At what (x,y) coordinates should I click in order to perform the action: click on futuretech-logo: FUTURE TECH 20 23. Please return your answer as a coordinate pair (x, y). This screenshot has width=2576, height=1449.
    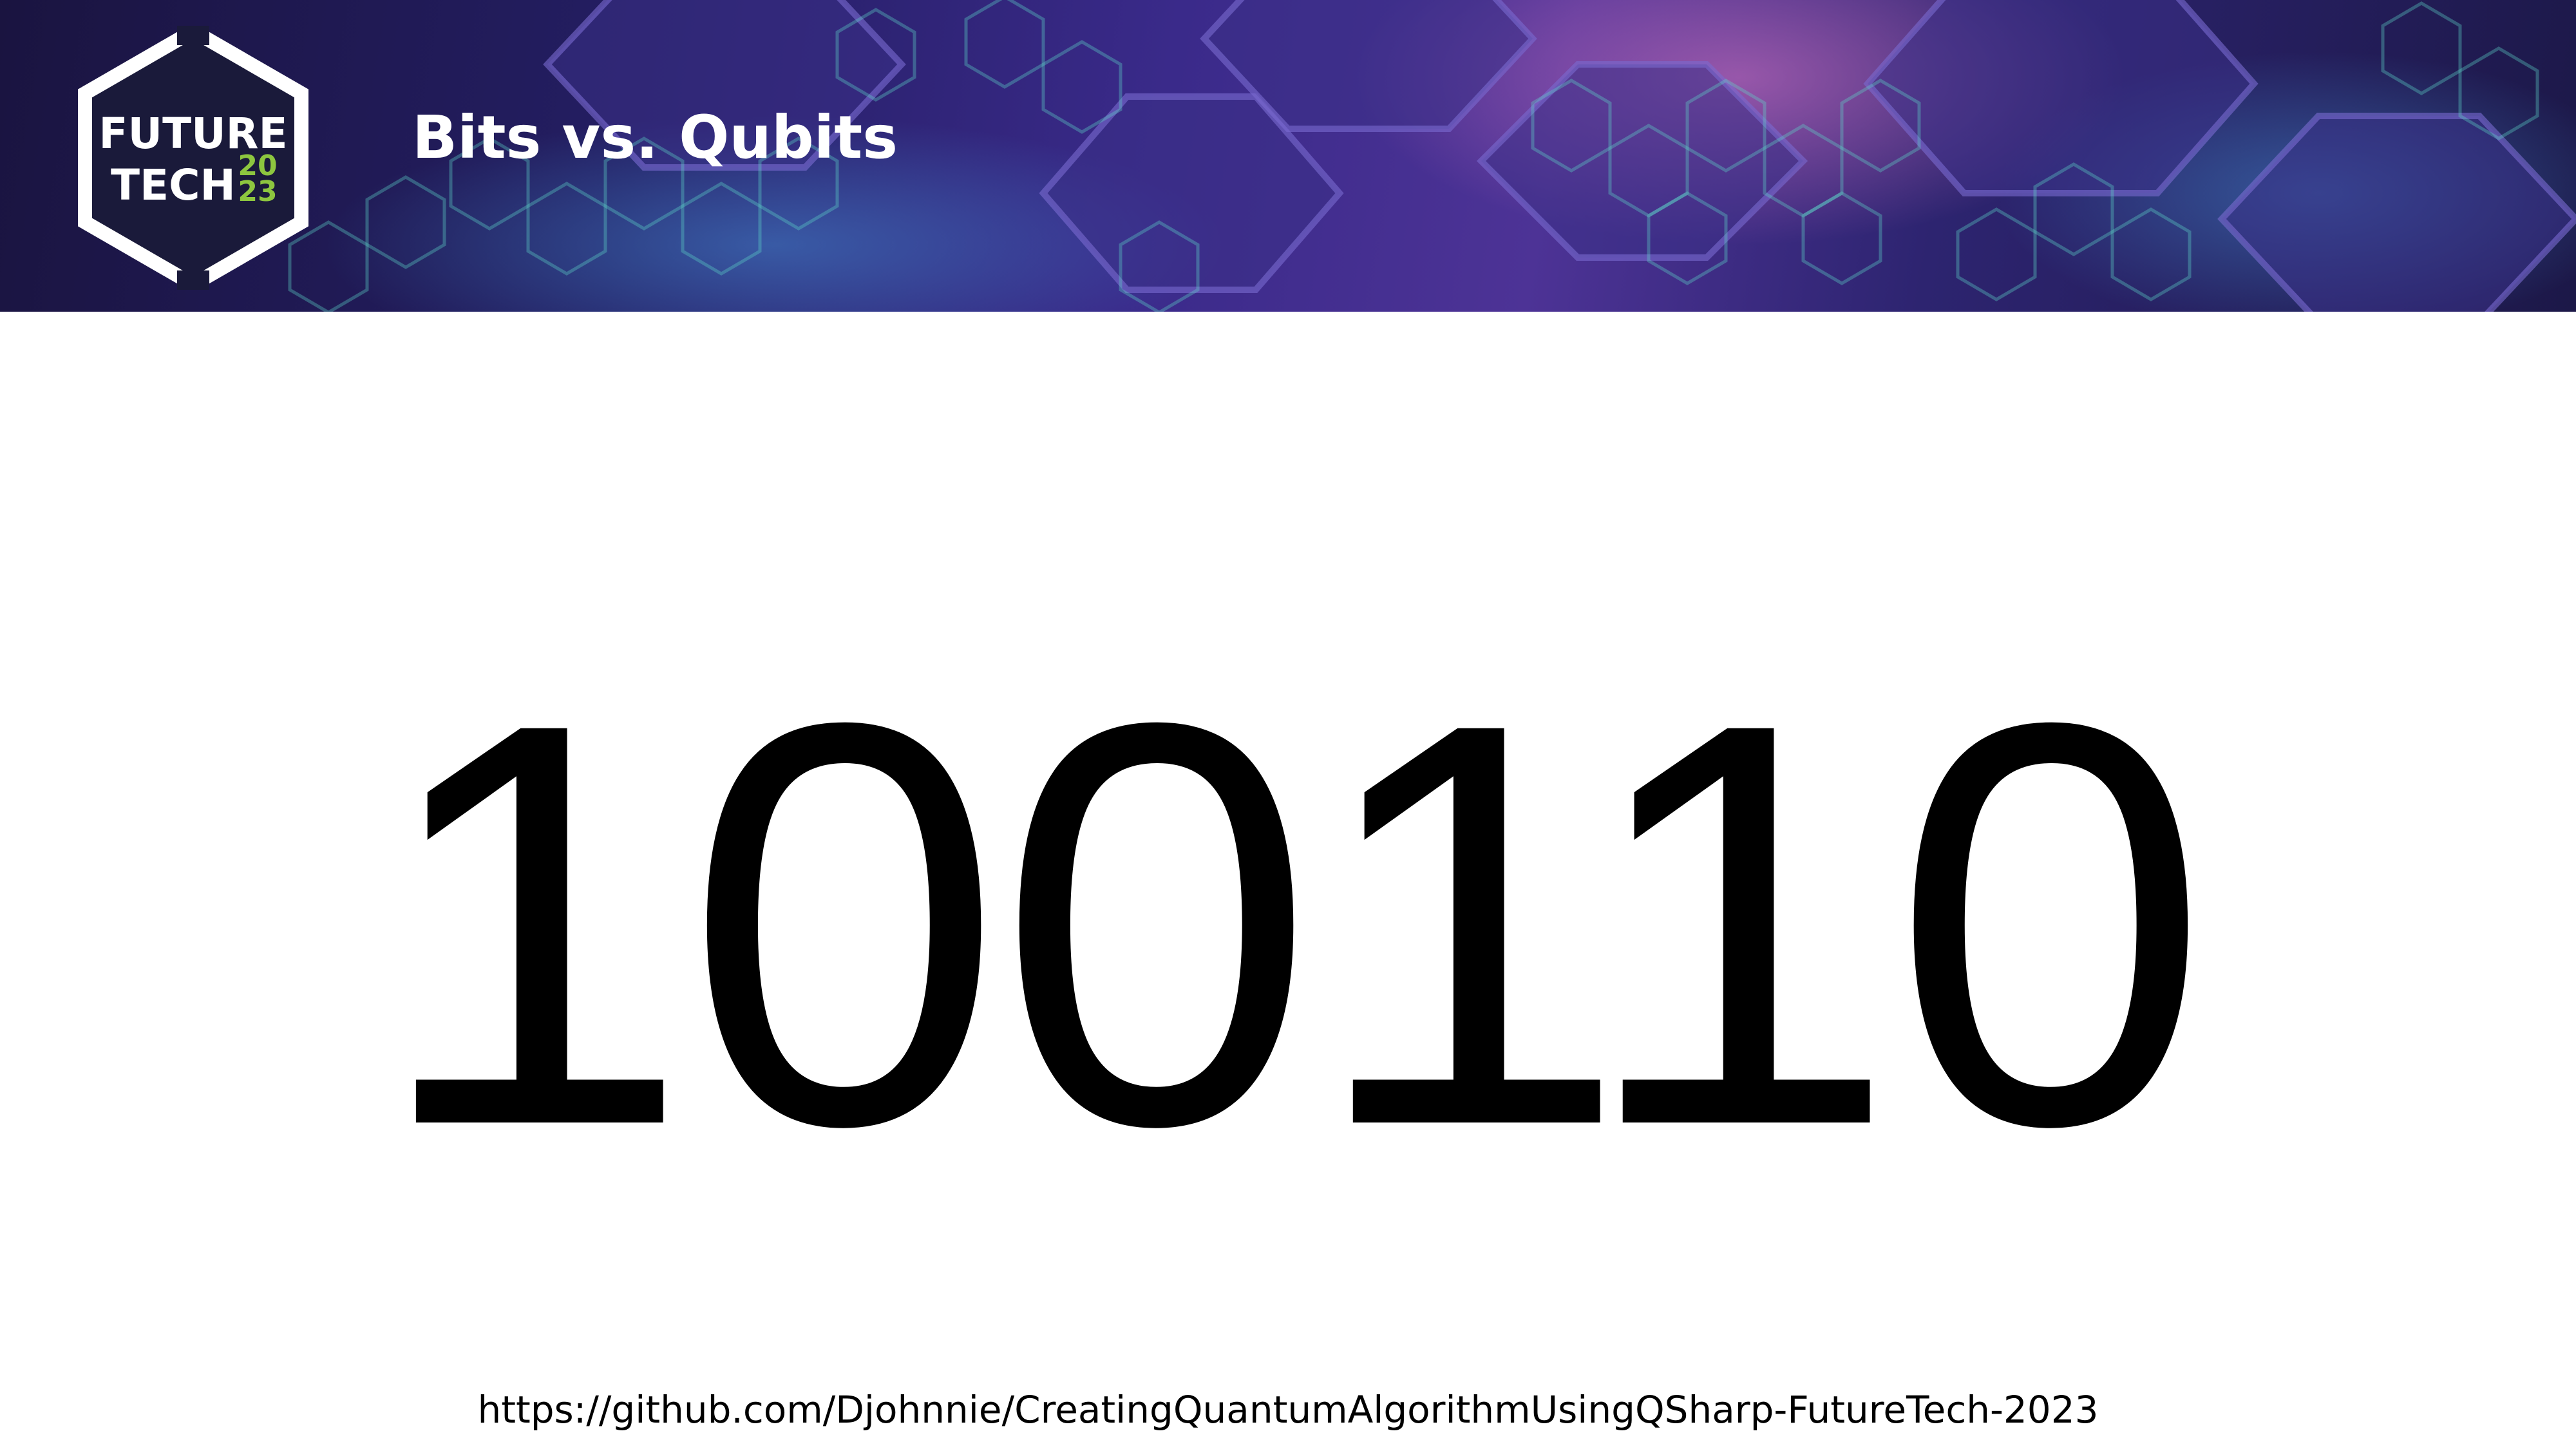
    Looking at the image, I should click on (193, 158).